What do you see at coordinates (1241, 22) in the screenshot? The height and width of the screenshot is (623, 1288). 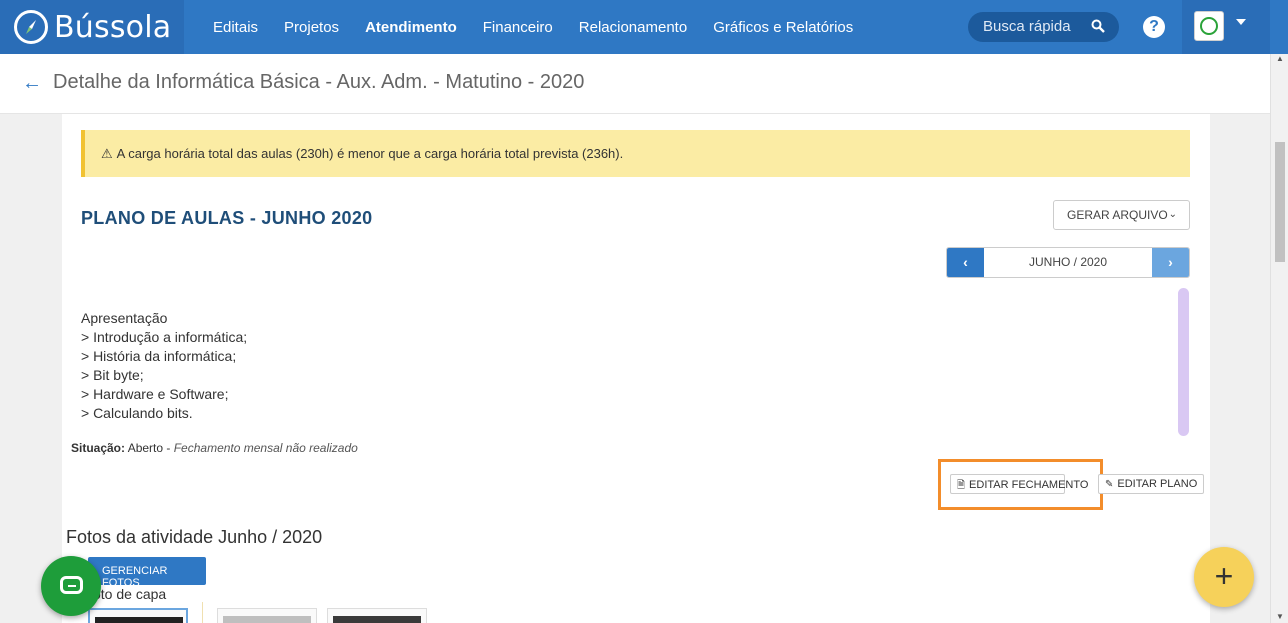 I see `chevron-down-icon` at bounding box center [1241, 22].